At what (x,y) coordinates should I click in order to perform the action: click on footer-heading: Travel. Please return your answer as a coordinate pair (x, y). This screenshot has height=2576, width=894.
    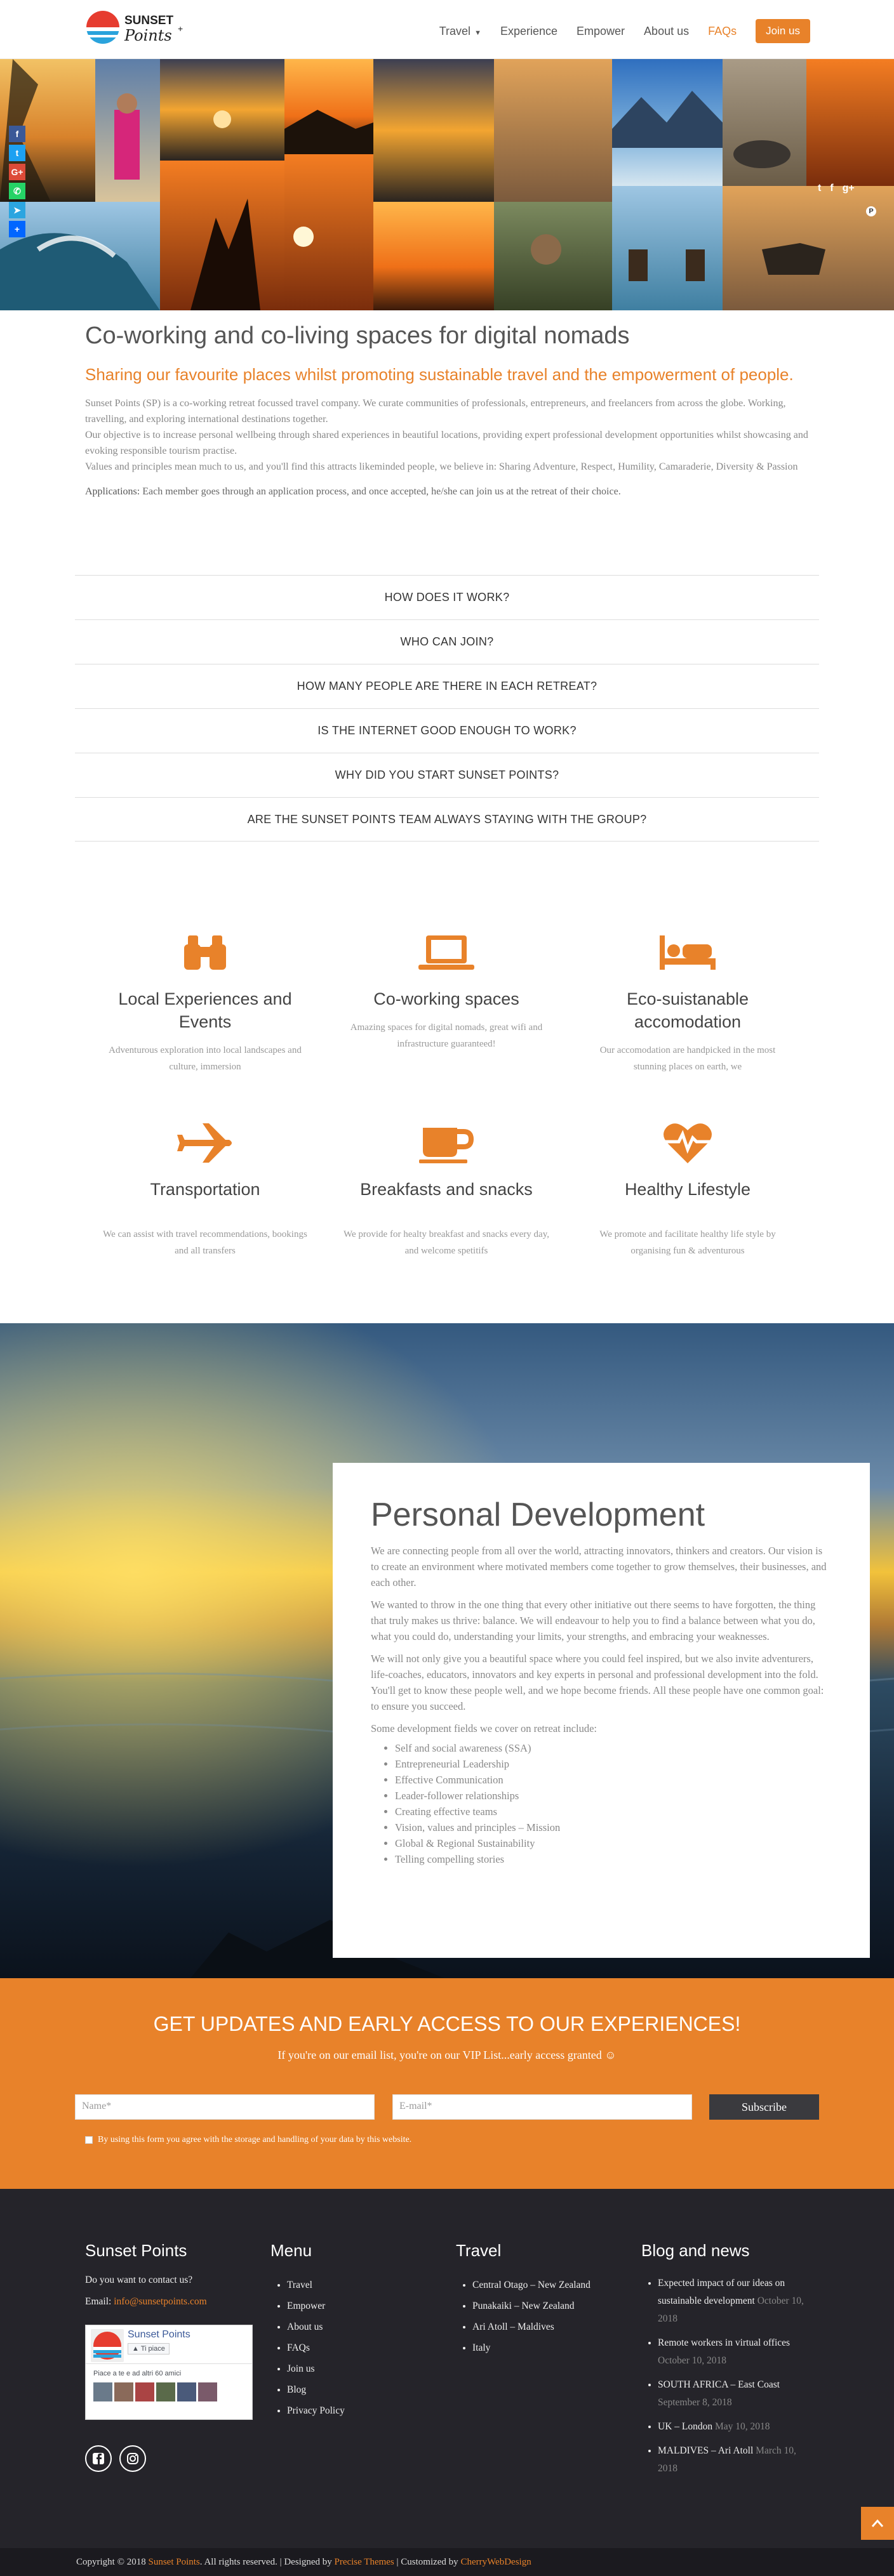
    Looking at the image, I should click on (479, 2250).